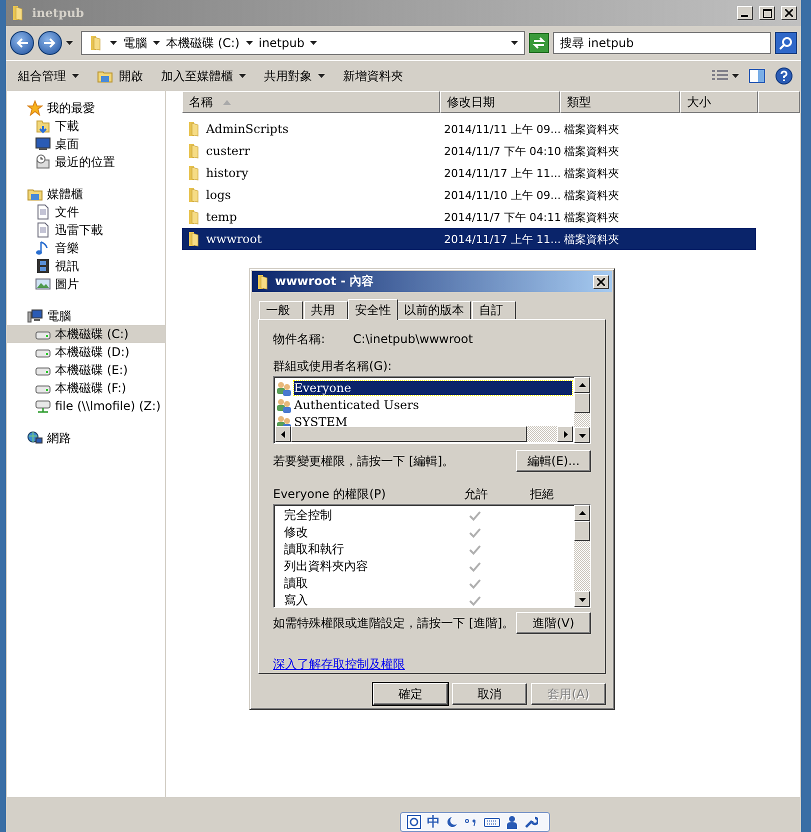  I want to click on column-header: 大小, so click(719, 102).